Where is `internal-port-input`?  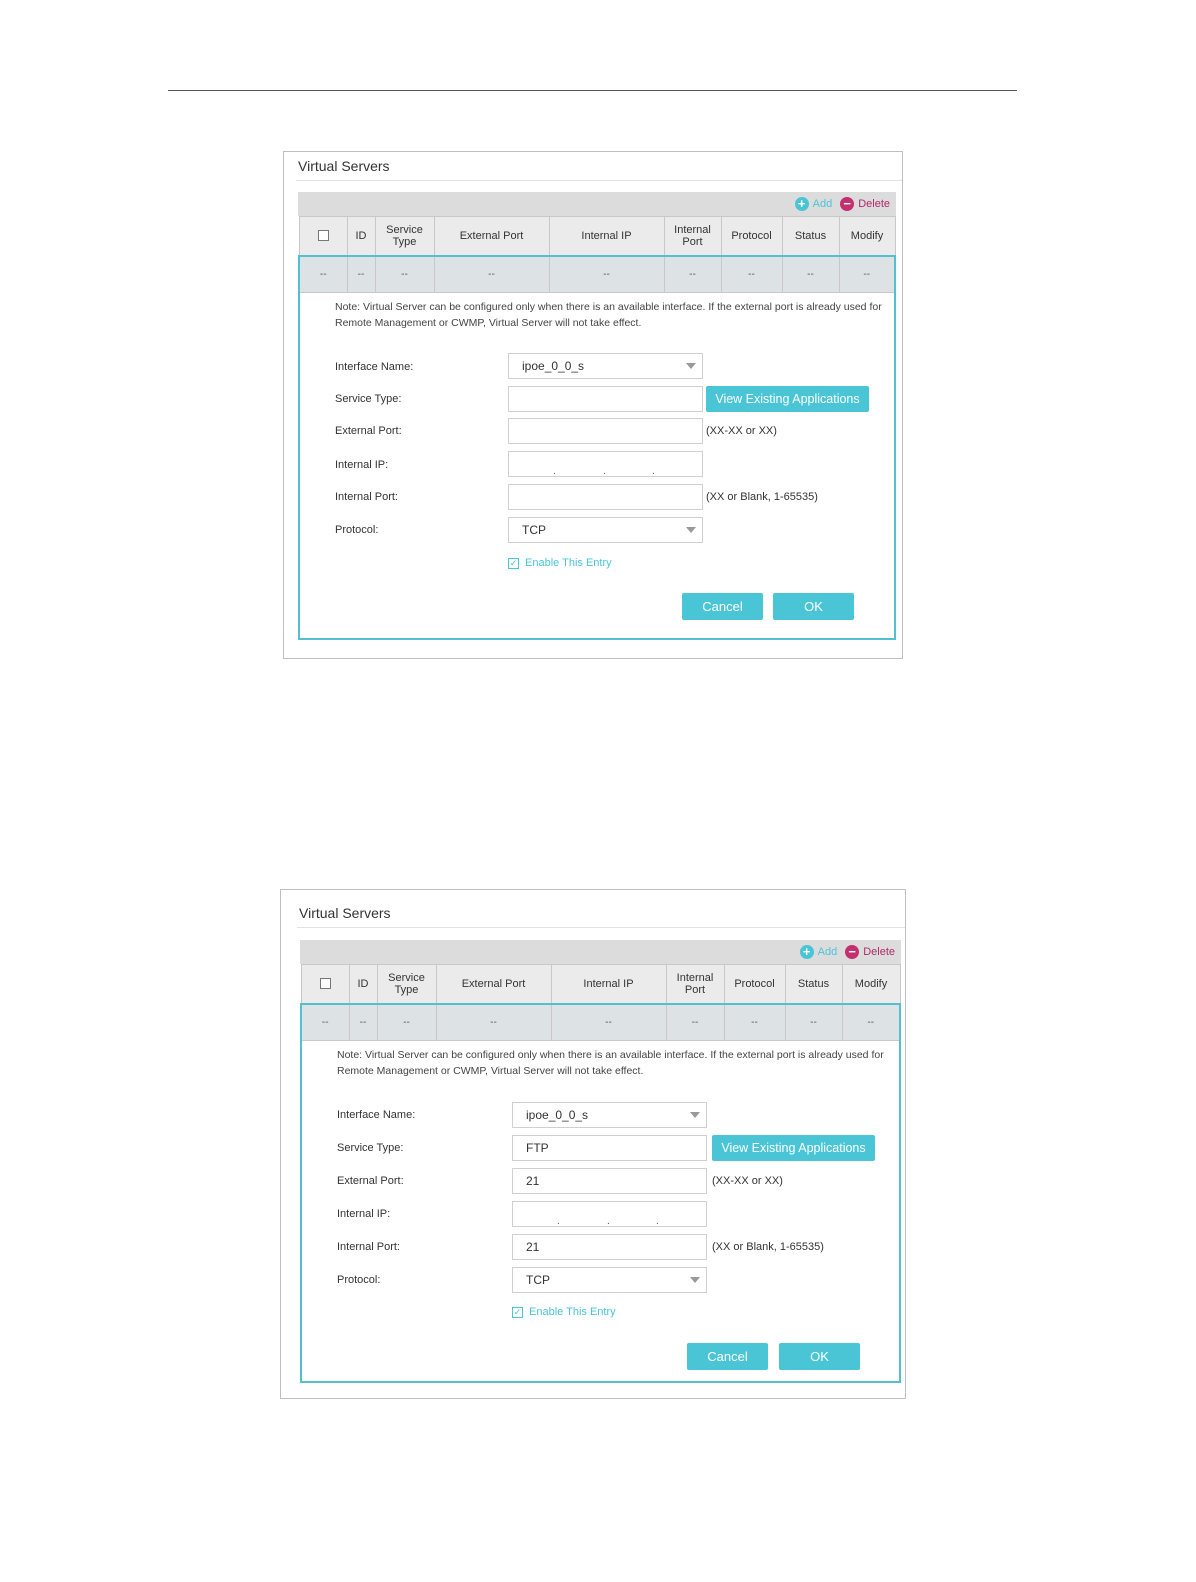 internal-port-input is located at coordinates (605, 497).